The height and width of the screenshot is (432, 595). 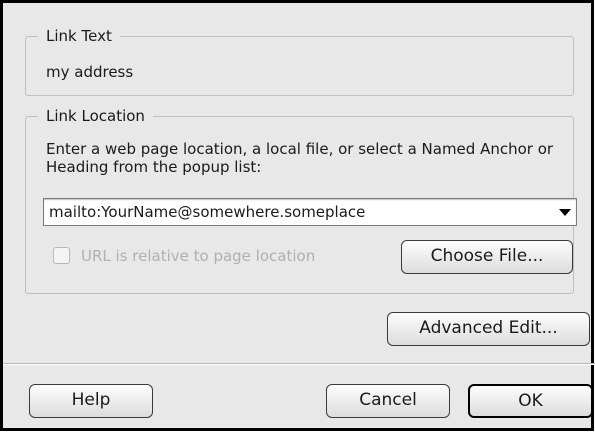 What do you see at coordinates (95, 116) in the screenshot?
I see `link-location-legend: Link Location` at bounding box center [95, 116].